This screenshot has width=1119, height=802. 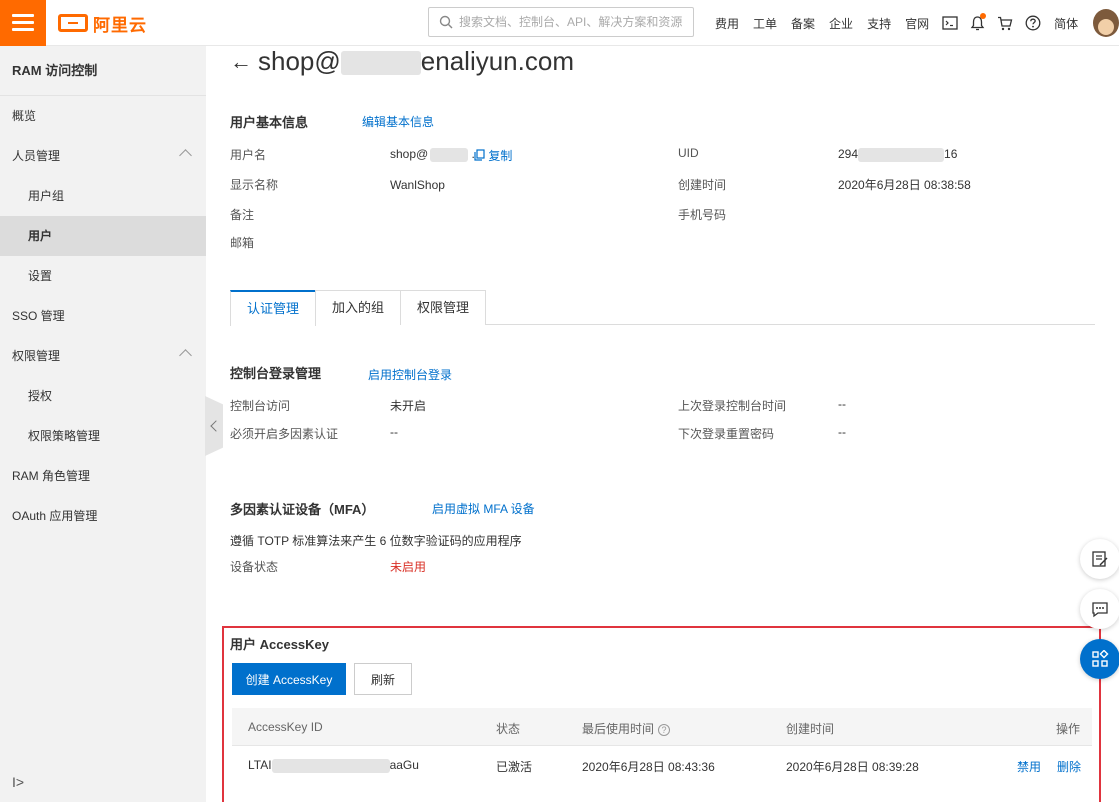 I want to click on username-value: shop@ ., so click(x=432, y=154).